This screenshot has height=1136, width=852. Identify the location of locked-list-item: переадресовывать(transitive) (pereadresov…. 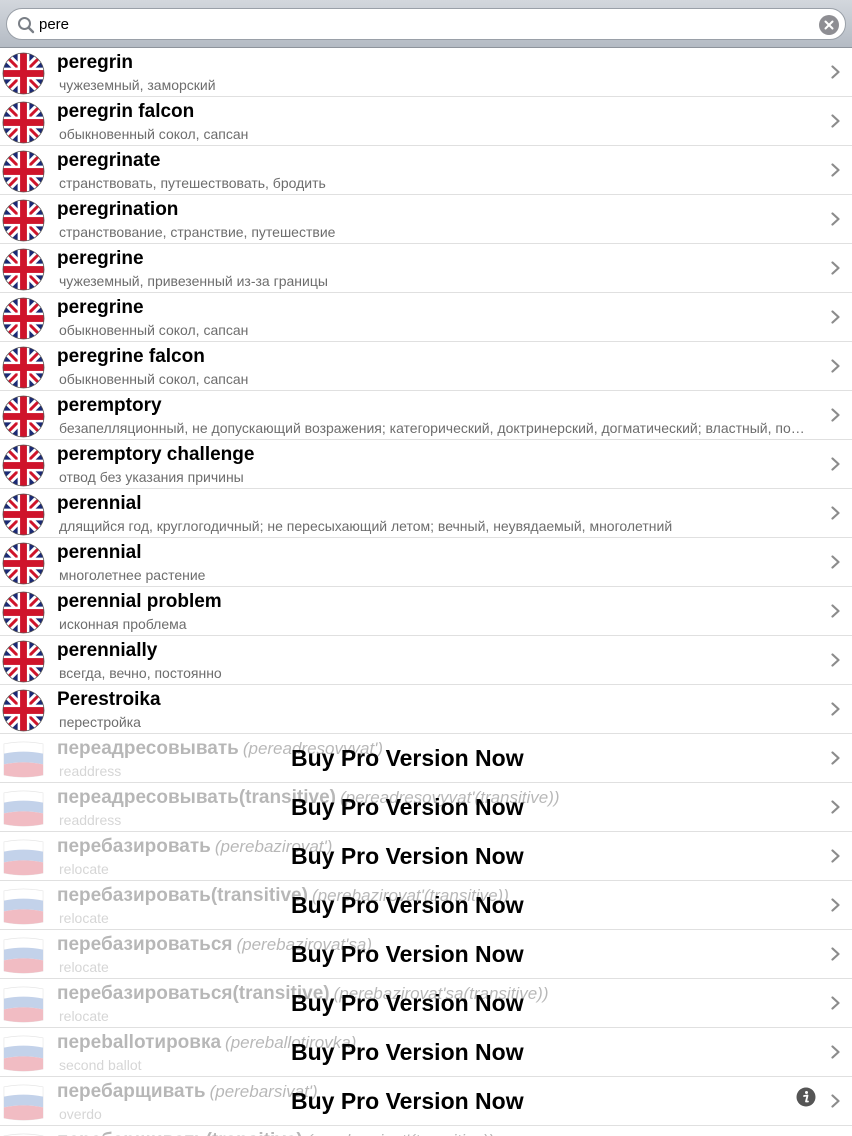
(426, 807).